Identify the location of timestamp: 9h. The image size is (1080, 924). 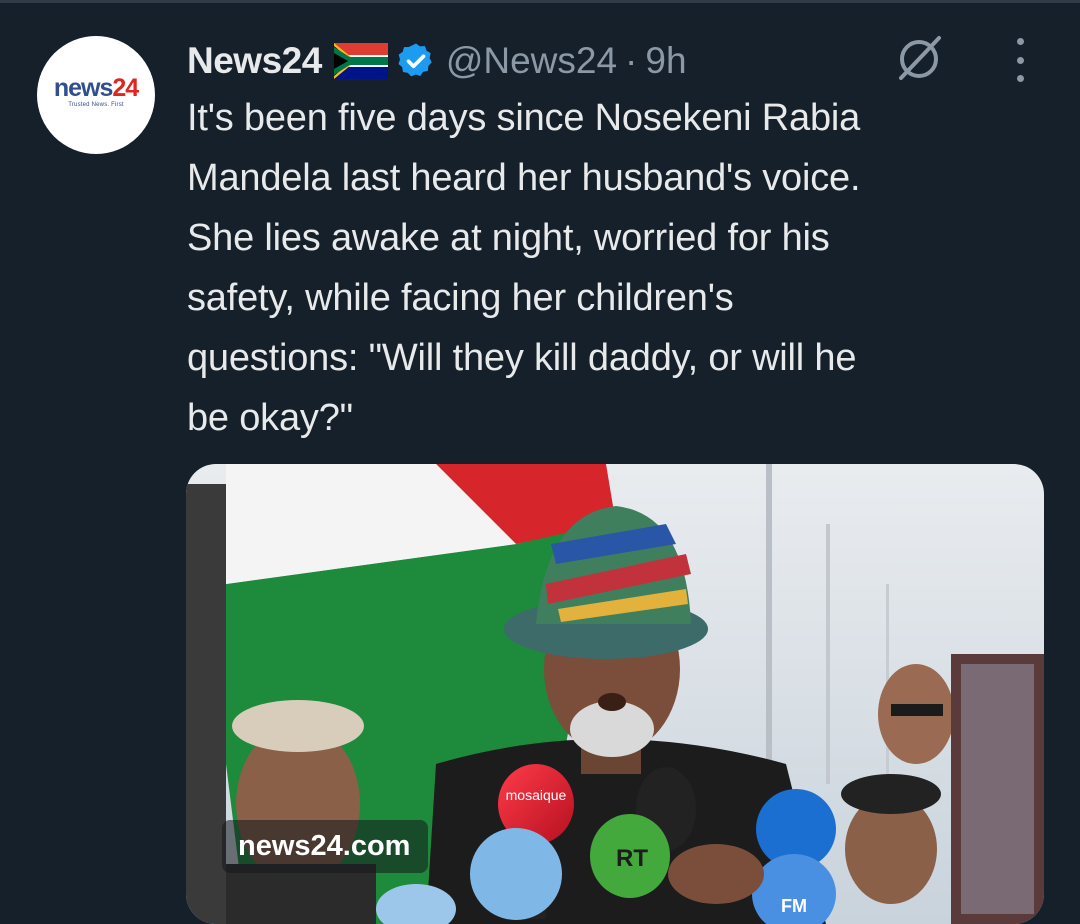
(665, 61).